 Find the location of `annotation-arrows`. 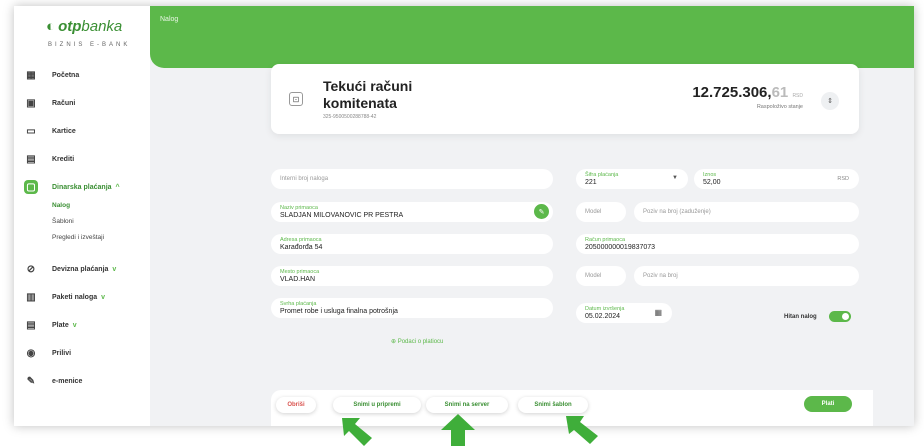

annotation-arrows is located at coordinates (470, 430).